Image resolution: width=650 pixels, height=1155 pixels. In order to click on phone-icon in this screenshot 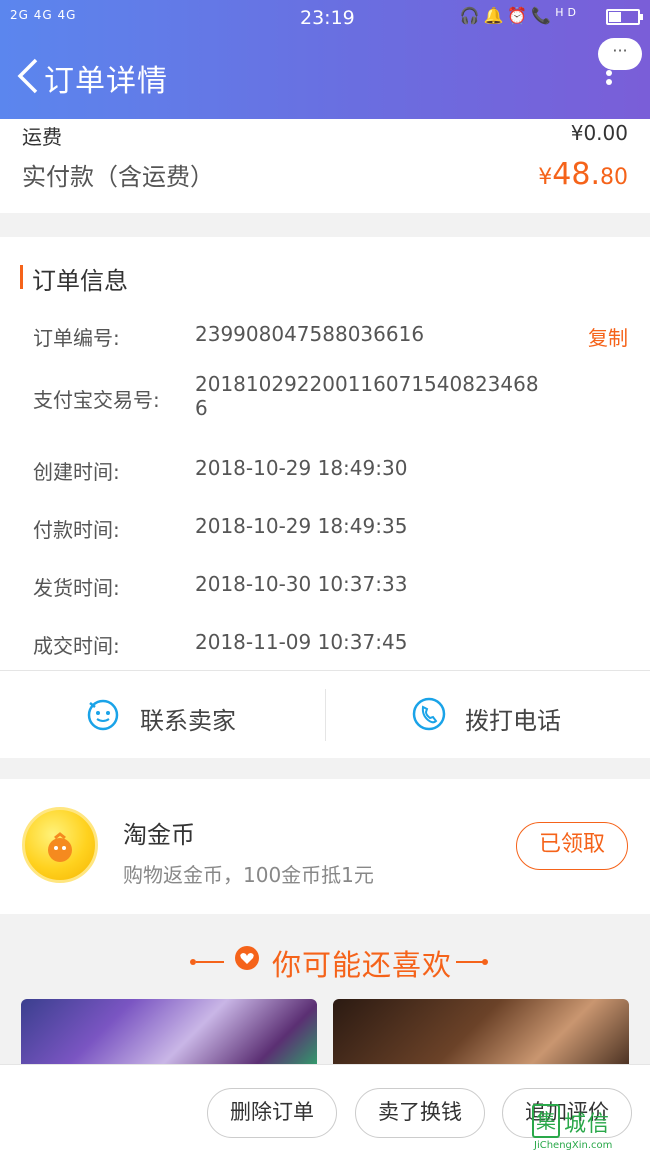, I will do `click(429, 714)`.